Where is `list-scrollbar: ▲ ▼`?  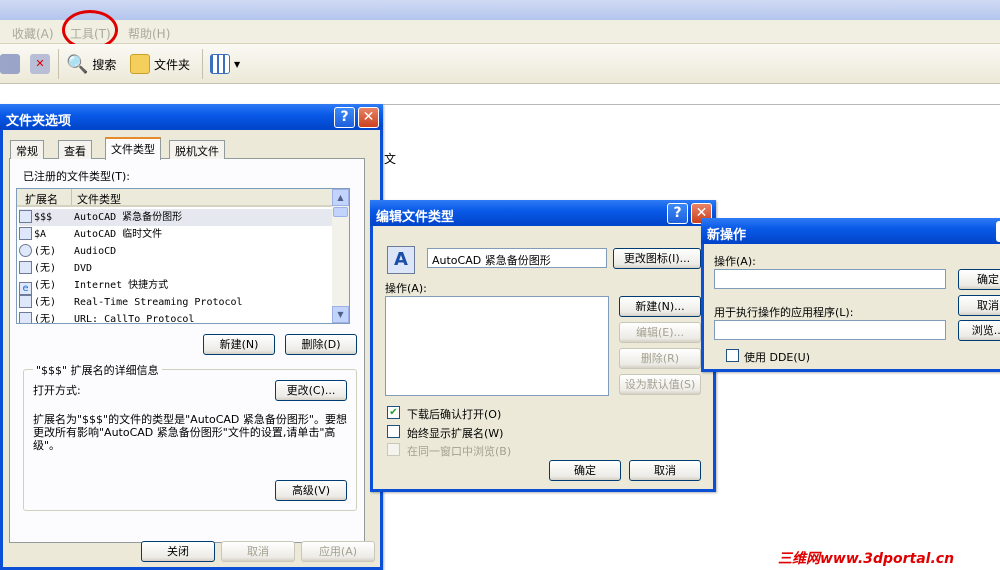 list-scrollbar: ▲ ▼ is located at coordinates (340, 256).